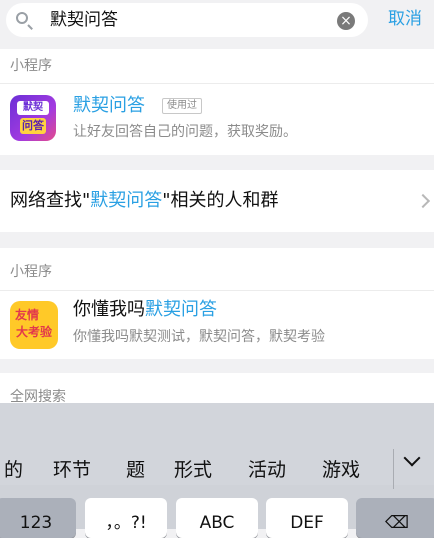  I want to click on key-123: 123, so click(38, 518).